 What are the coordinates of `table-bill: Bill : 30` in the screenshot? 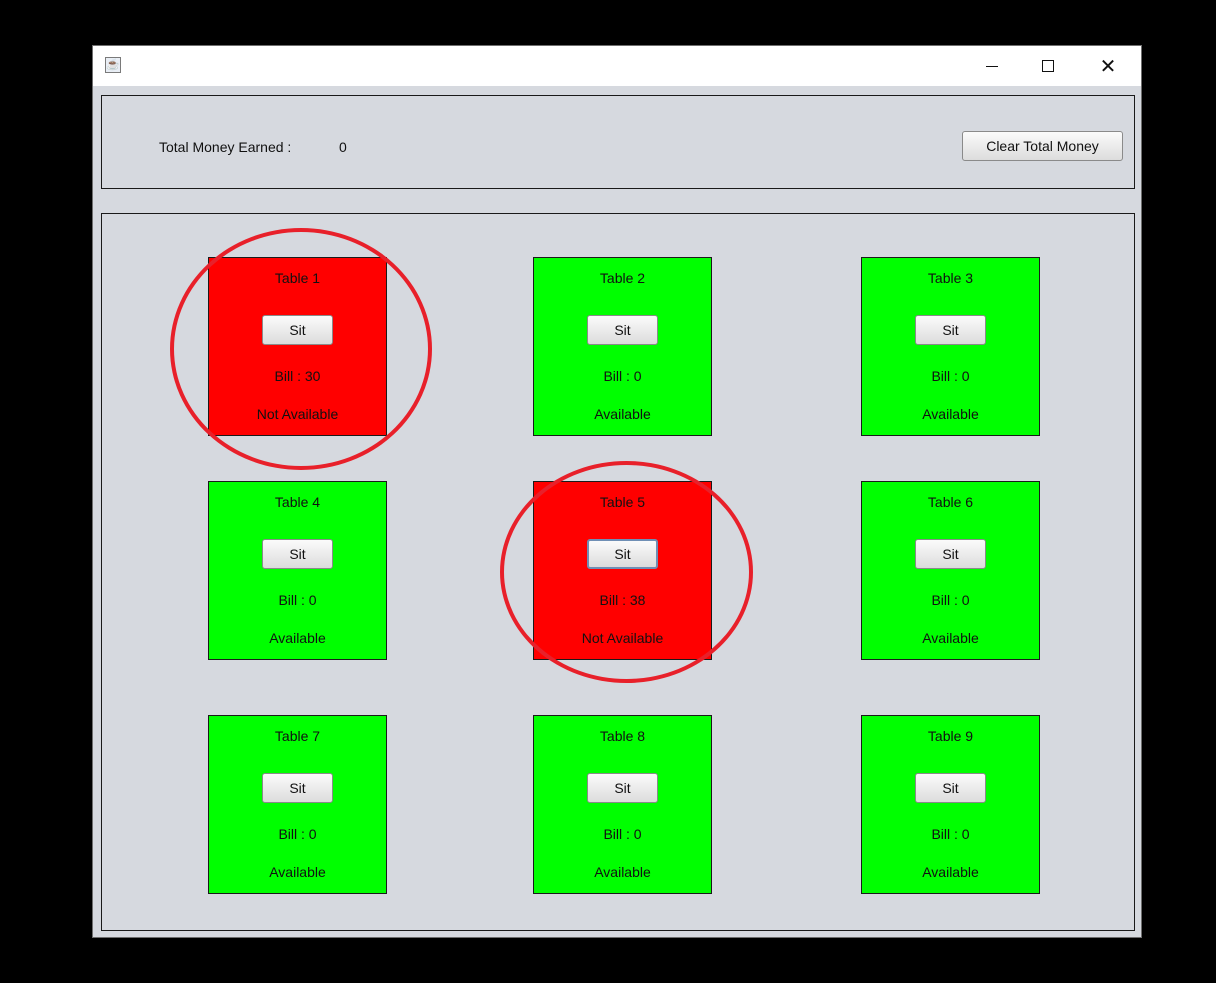 It's located at (297, 376).